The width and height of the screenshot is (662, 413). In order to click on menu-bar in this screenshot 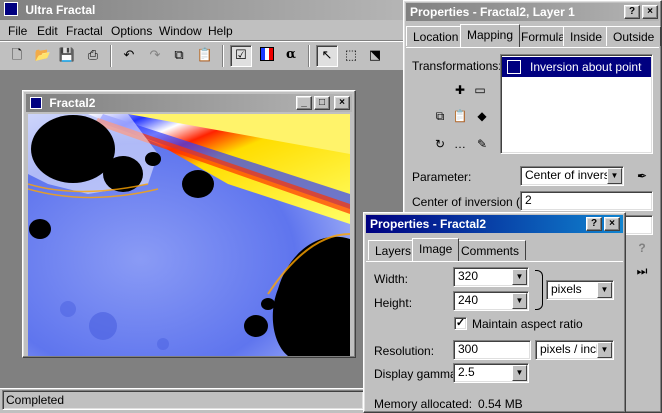, I will do `click(202, 30)`.